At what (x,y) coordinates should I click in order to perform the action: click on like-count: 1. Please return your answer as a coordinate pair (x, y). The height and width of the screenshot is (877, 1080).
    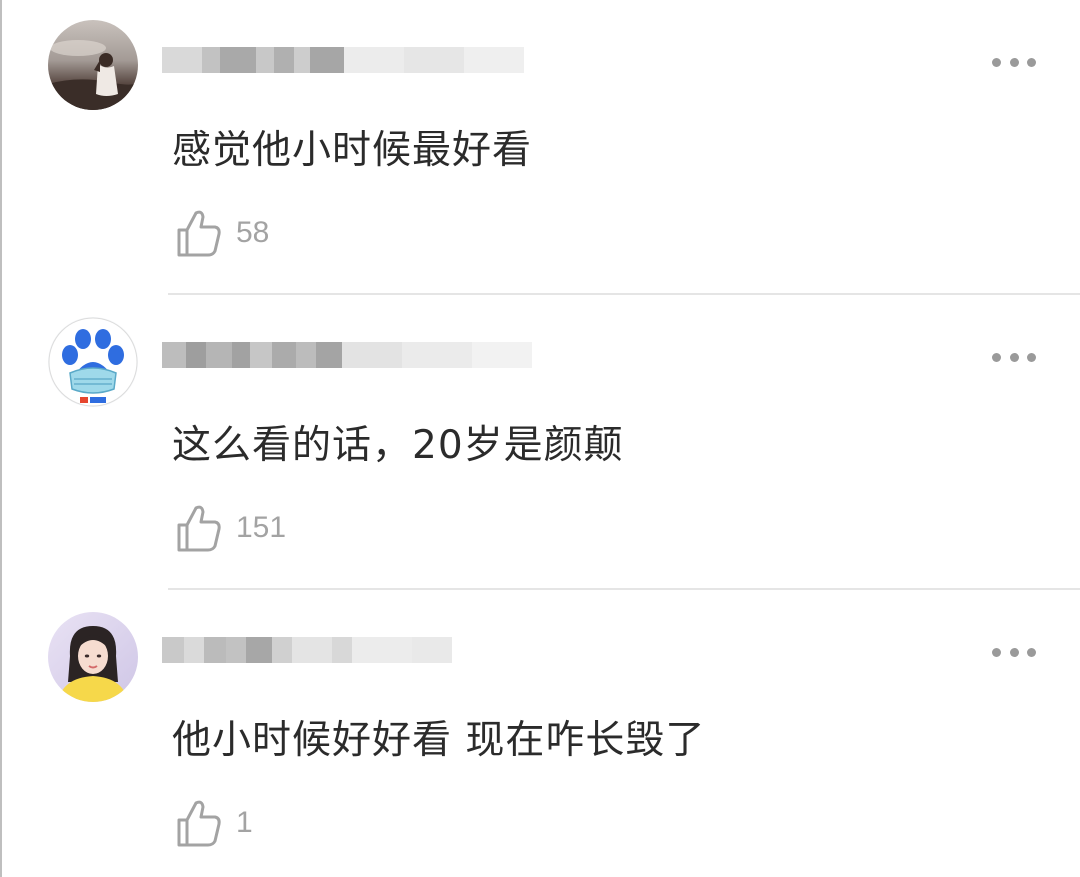
    Looking at the image, I should click on (244, 822).